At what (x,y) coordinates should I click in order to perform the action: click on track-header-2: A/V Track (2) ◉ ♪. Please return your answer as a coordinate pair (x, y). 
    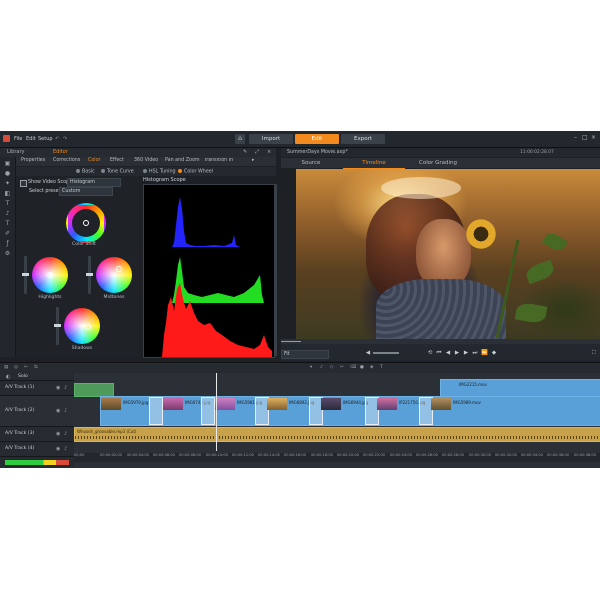
    Looking at the image, I should click on (37, 411).